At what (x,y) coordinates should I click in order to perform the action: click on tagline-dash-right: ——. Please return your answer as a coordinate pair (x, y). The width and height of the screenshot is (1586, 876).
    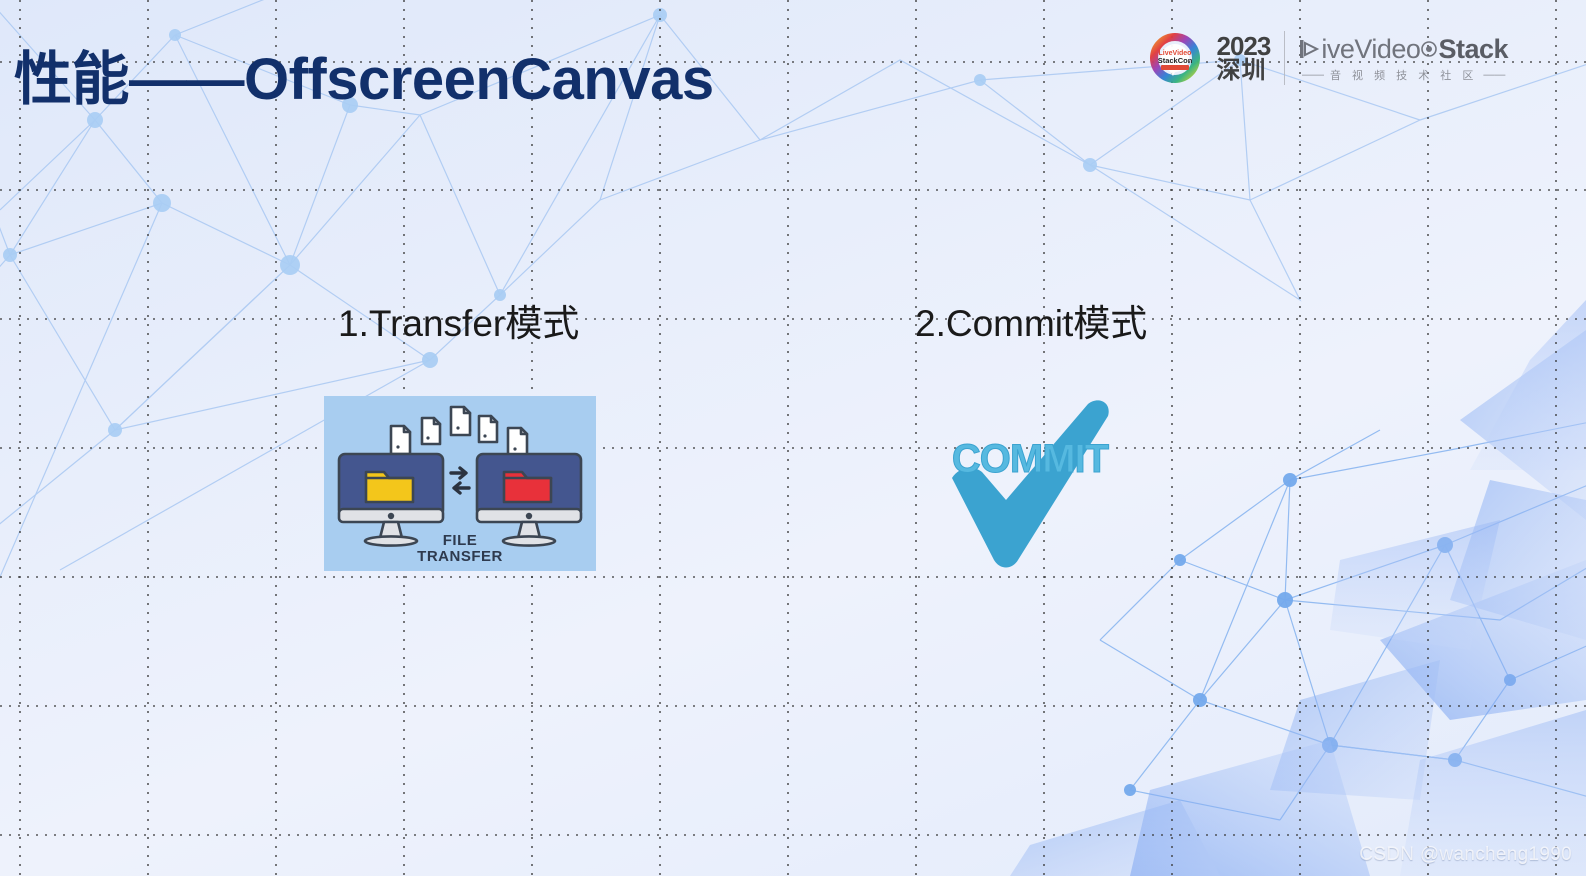
    Looking at the image, I should click on (1494, 74).